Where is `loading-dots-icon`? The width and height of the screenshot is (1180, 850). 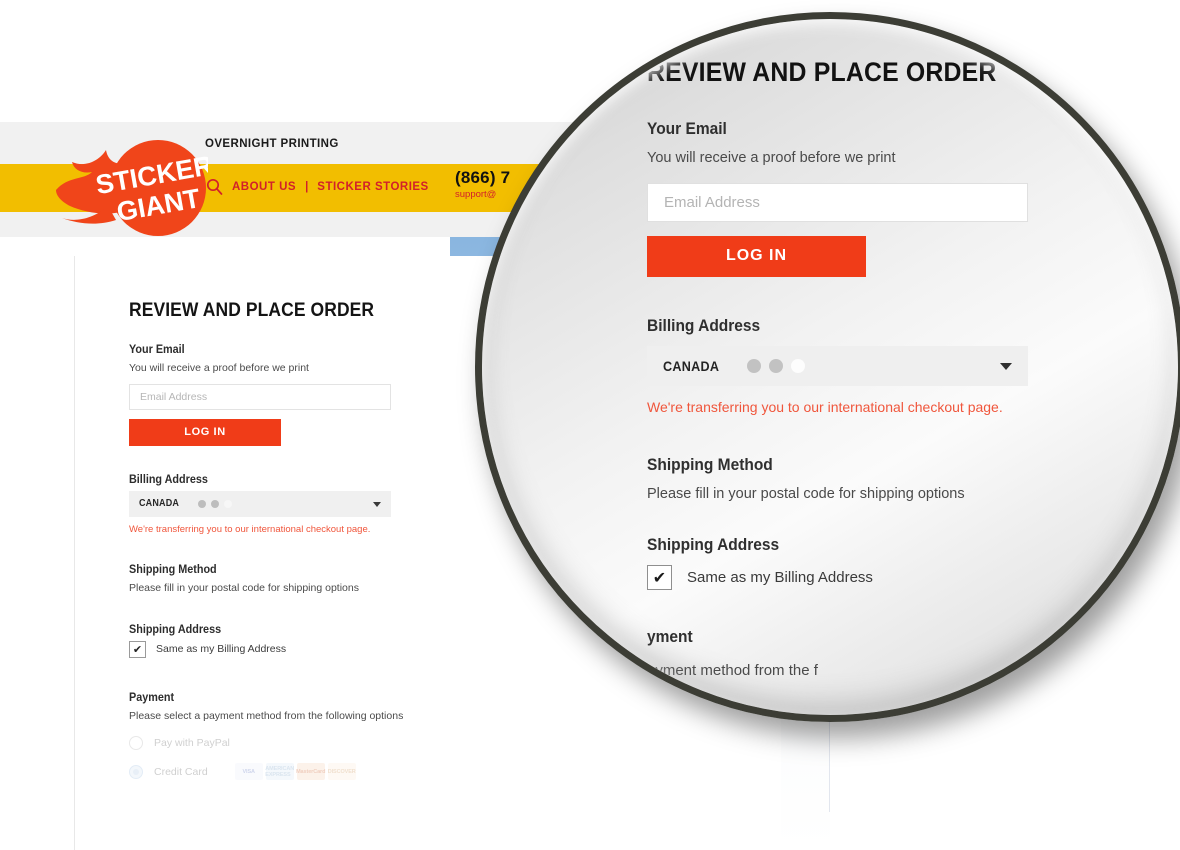 loading-dots-icon is located at coordinates (214, 503).